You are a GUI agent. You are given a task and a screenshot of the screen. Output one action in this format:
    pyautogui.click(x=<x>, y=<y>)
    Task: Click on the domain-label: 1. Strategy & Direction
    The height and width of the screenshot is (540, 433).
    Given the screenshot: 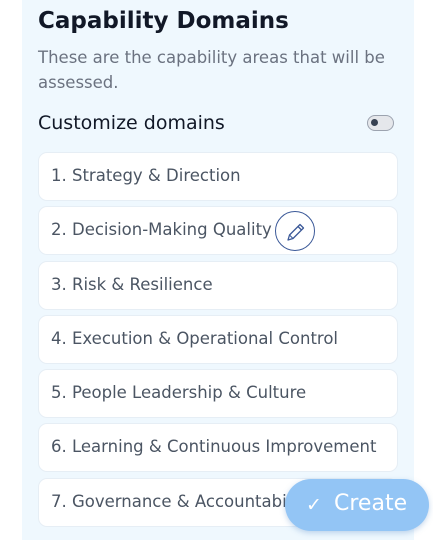 What is the action you would take?
    pyautogui.click(x=146, y=175)
    